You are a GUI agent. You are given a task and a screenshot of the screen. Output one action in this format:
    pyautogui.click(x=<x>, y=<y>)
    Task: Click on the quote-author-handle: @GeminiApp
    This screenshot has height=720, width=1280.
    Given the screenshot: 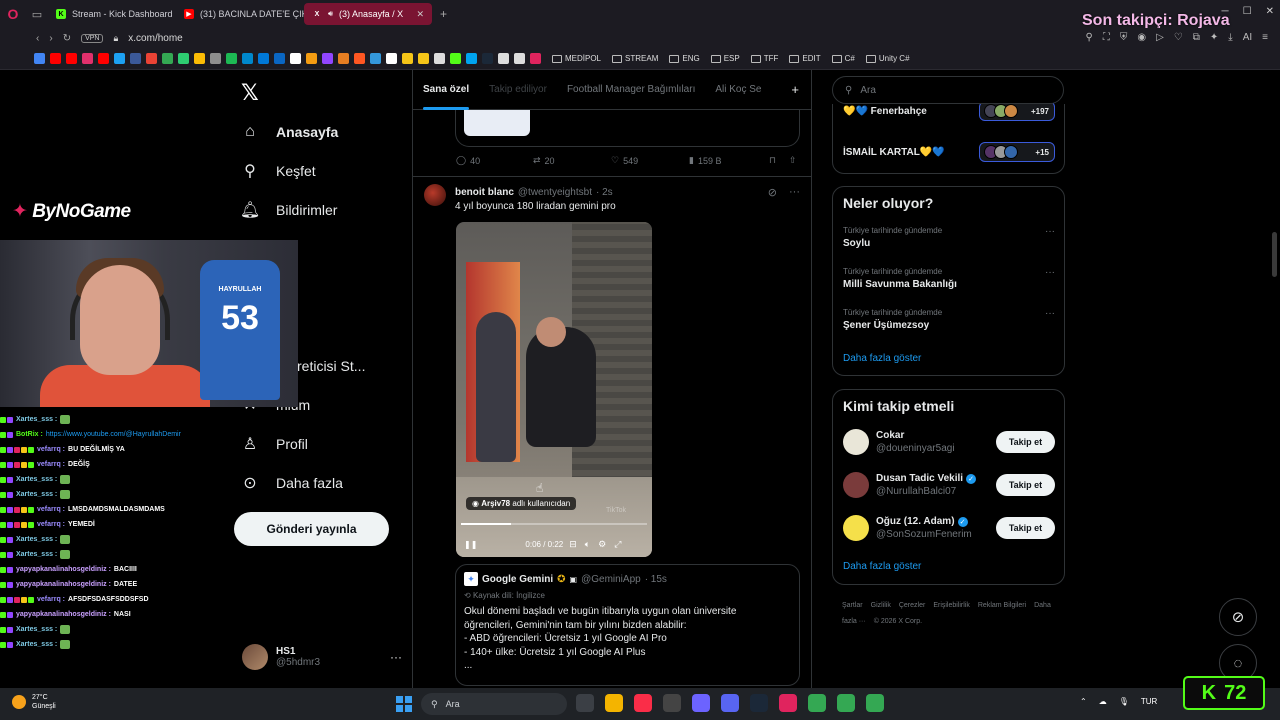 What is the action you would take?
    pyautogui.click(x=611, y=579)
    